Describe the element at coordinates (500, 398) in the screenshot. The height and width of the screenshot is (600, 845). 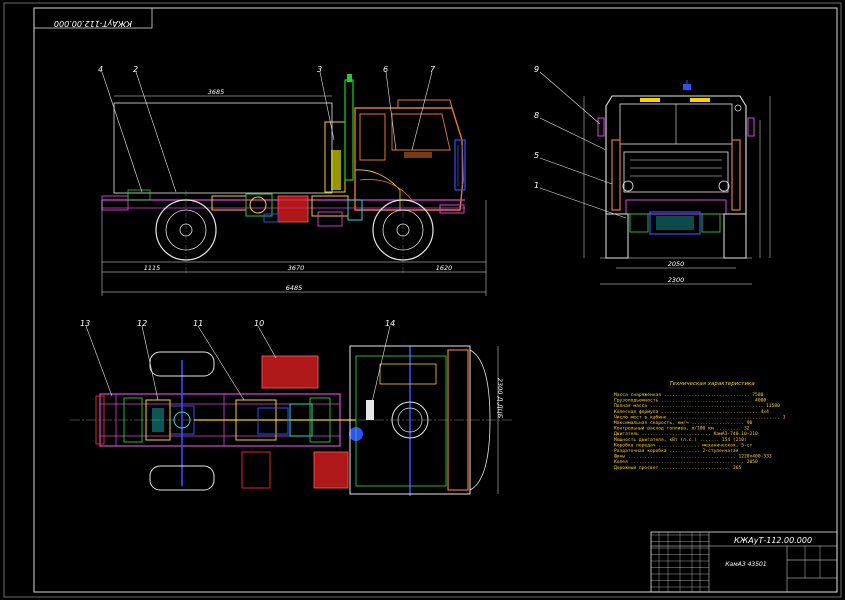
I see `dim-plan-width: 2300 Д.ДЦБ` at that location.